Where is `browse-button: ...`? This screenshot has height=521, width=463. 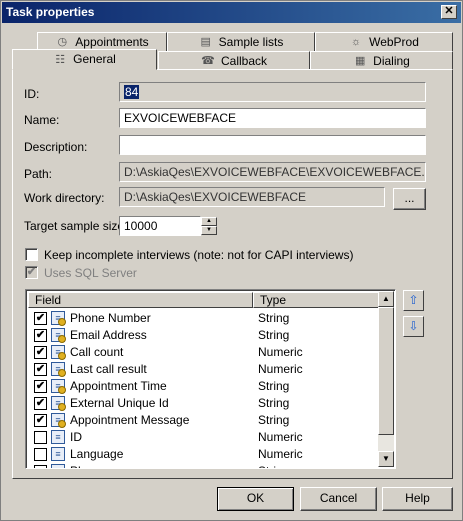 browse-button: ... is located at coordinates (409, 199).